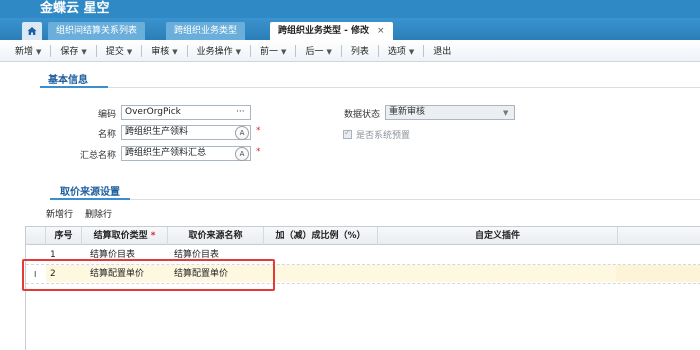 The width and height of the screenshot is (700, 350). Describe the element at coordinates (64, 236) in the screenshot. I see `col-seq: 序号` at that location.